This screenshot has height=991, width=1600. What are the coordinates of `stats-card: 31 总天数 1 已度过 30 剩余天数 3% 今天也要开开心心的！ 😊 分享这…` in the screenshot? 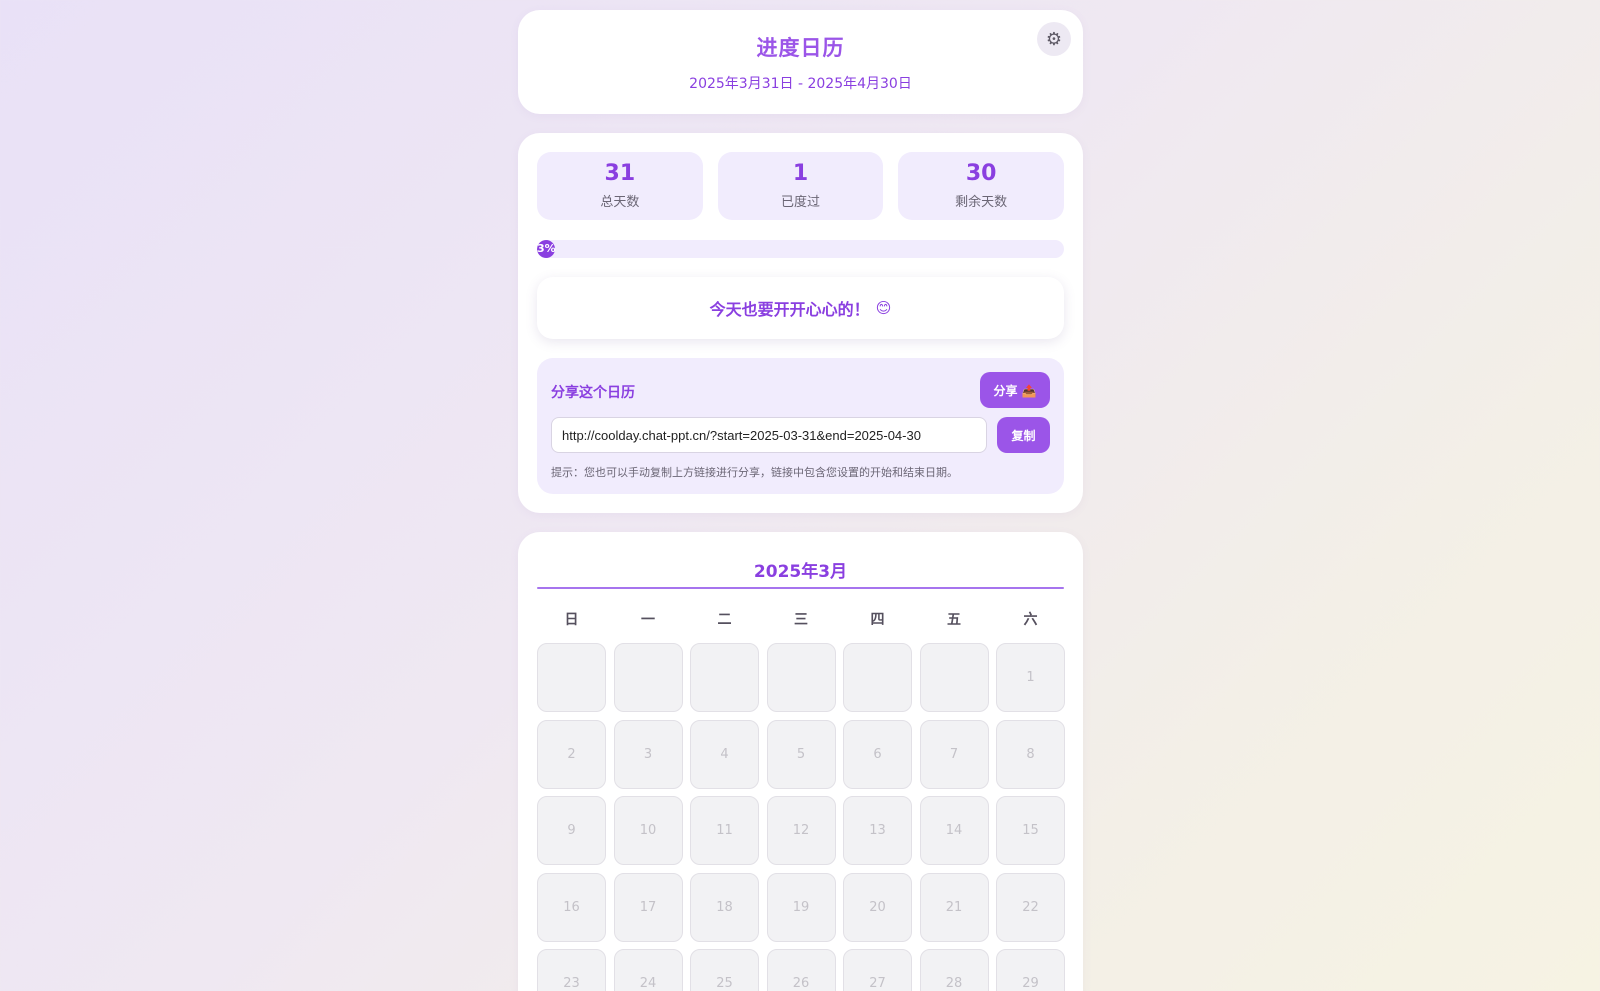 It's located at (800, 323).